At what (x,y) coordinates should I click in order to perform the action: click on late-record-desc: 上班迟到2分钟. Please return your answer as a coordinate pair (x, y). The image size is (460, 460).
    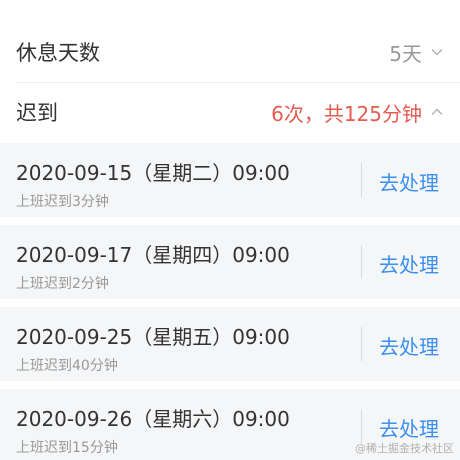
    Looking at the image, I should click on (62, 284).